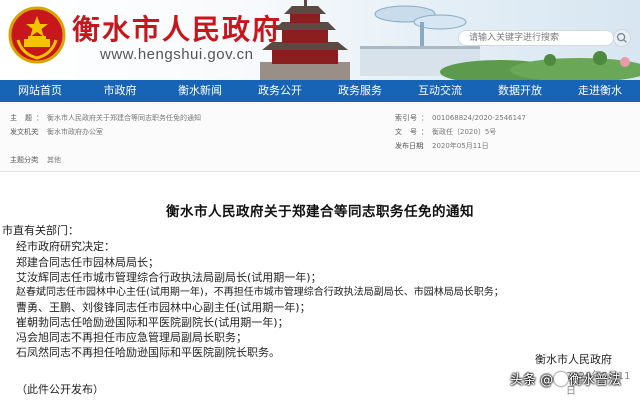  Describe the element at coordinates (65, 246) in the screenshot. I see `article-line: 经市政府研究决定：` at that location.